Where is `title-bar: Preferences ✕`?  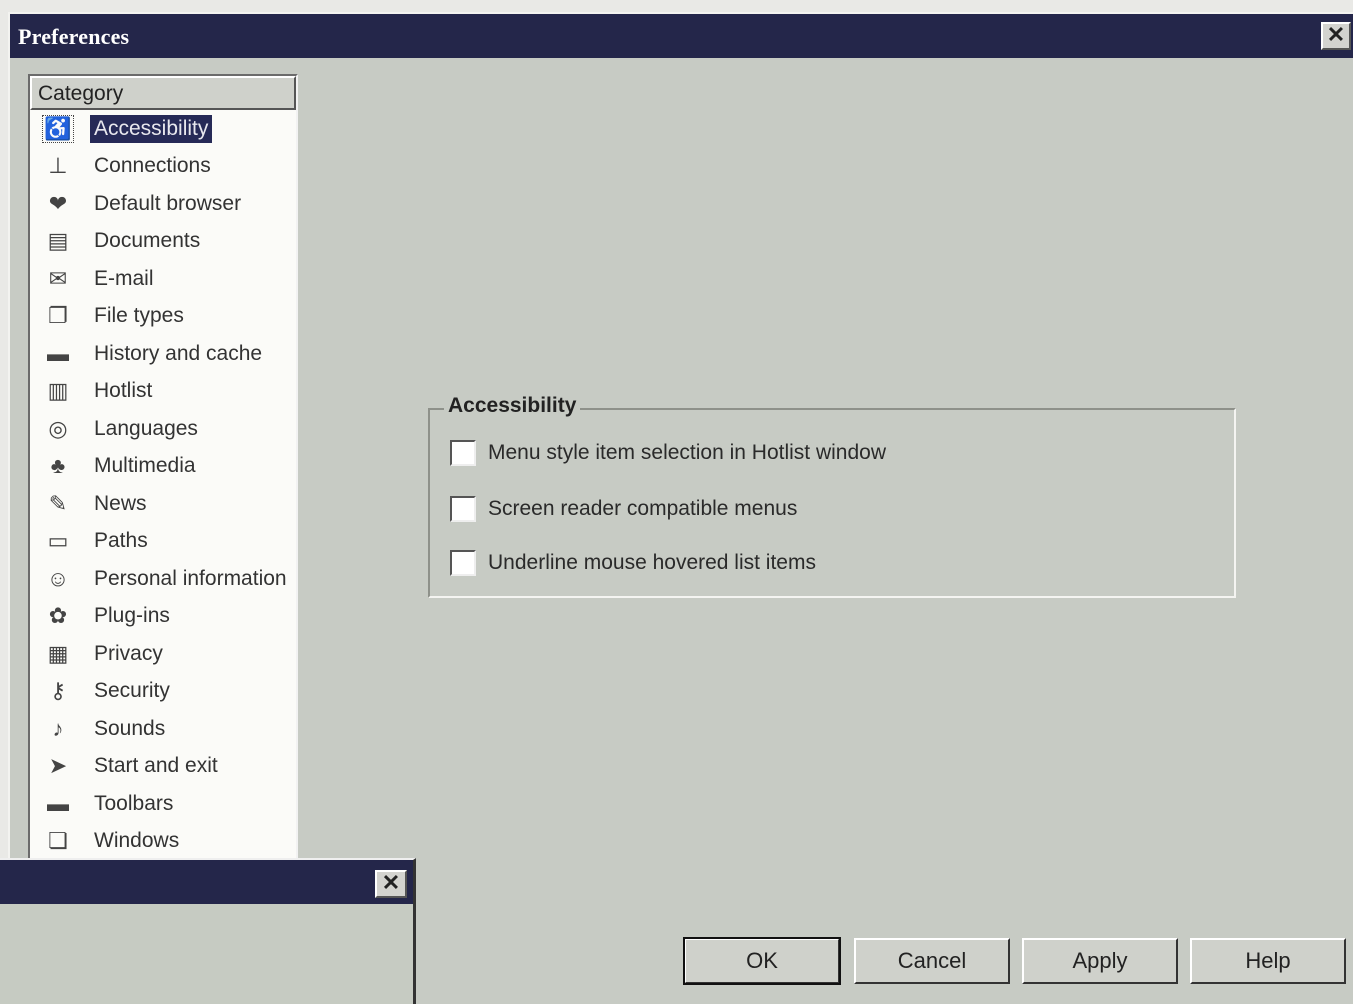
title-bar: Preferences ✕ is located at coordinates (681, 36).